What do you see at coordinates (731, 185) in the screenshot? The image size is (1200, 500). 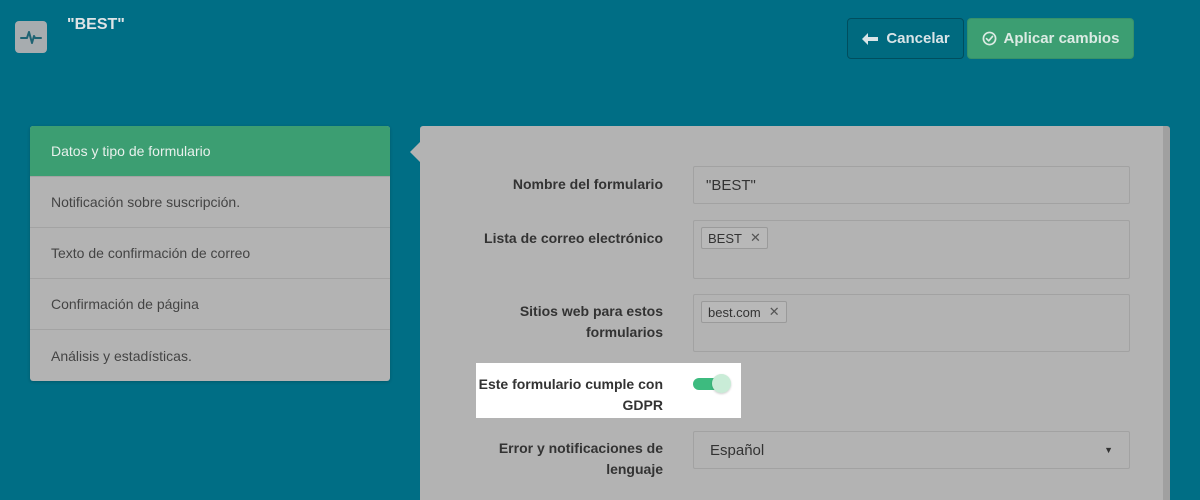 I see `form-name-value: "BEST"` at bounding box center [731, 185].